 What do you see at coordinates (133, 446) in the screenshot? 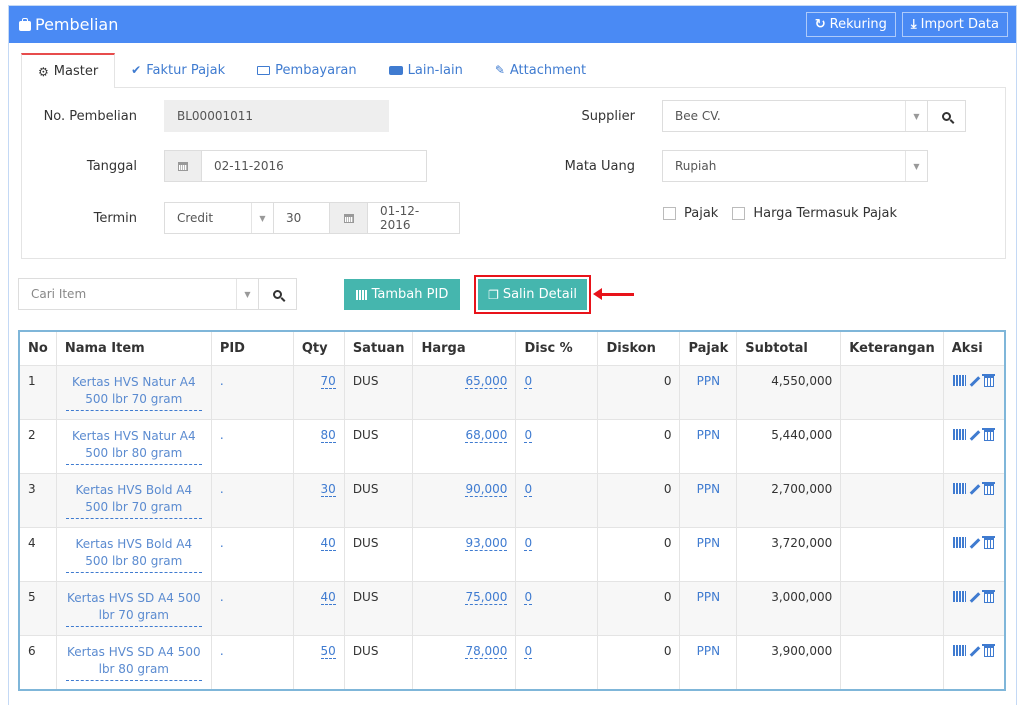
I see `item-name-link: Kertas HVS Natur A4 500 lbr 80 gram` at bounding box center [133, 446].